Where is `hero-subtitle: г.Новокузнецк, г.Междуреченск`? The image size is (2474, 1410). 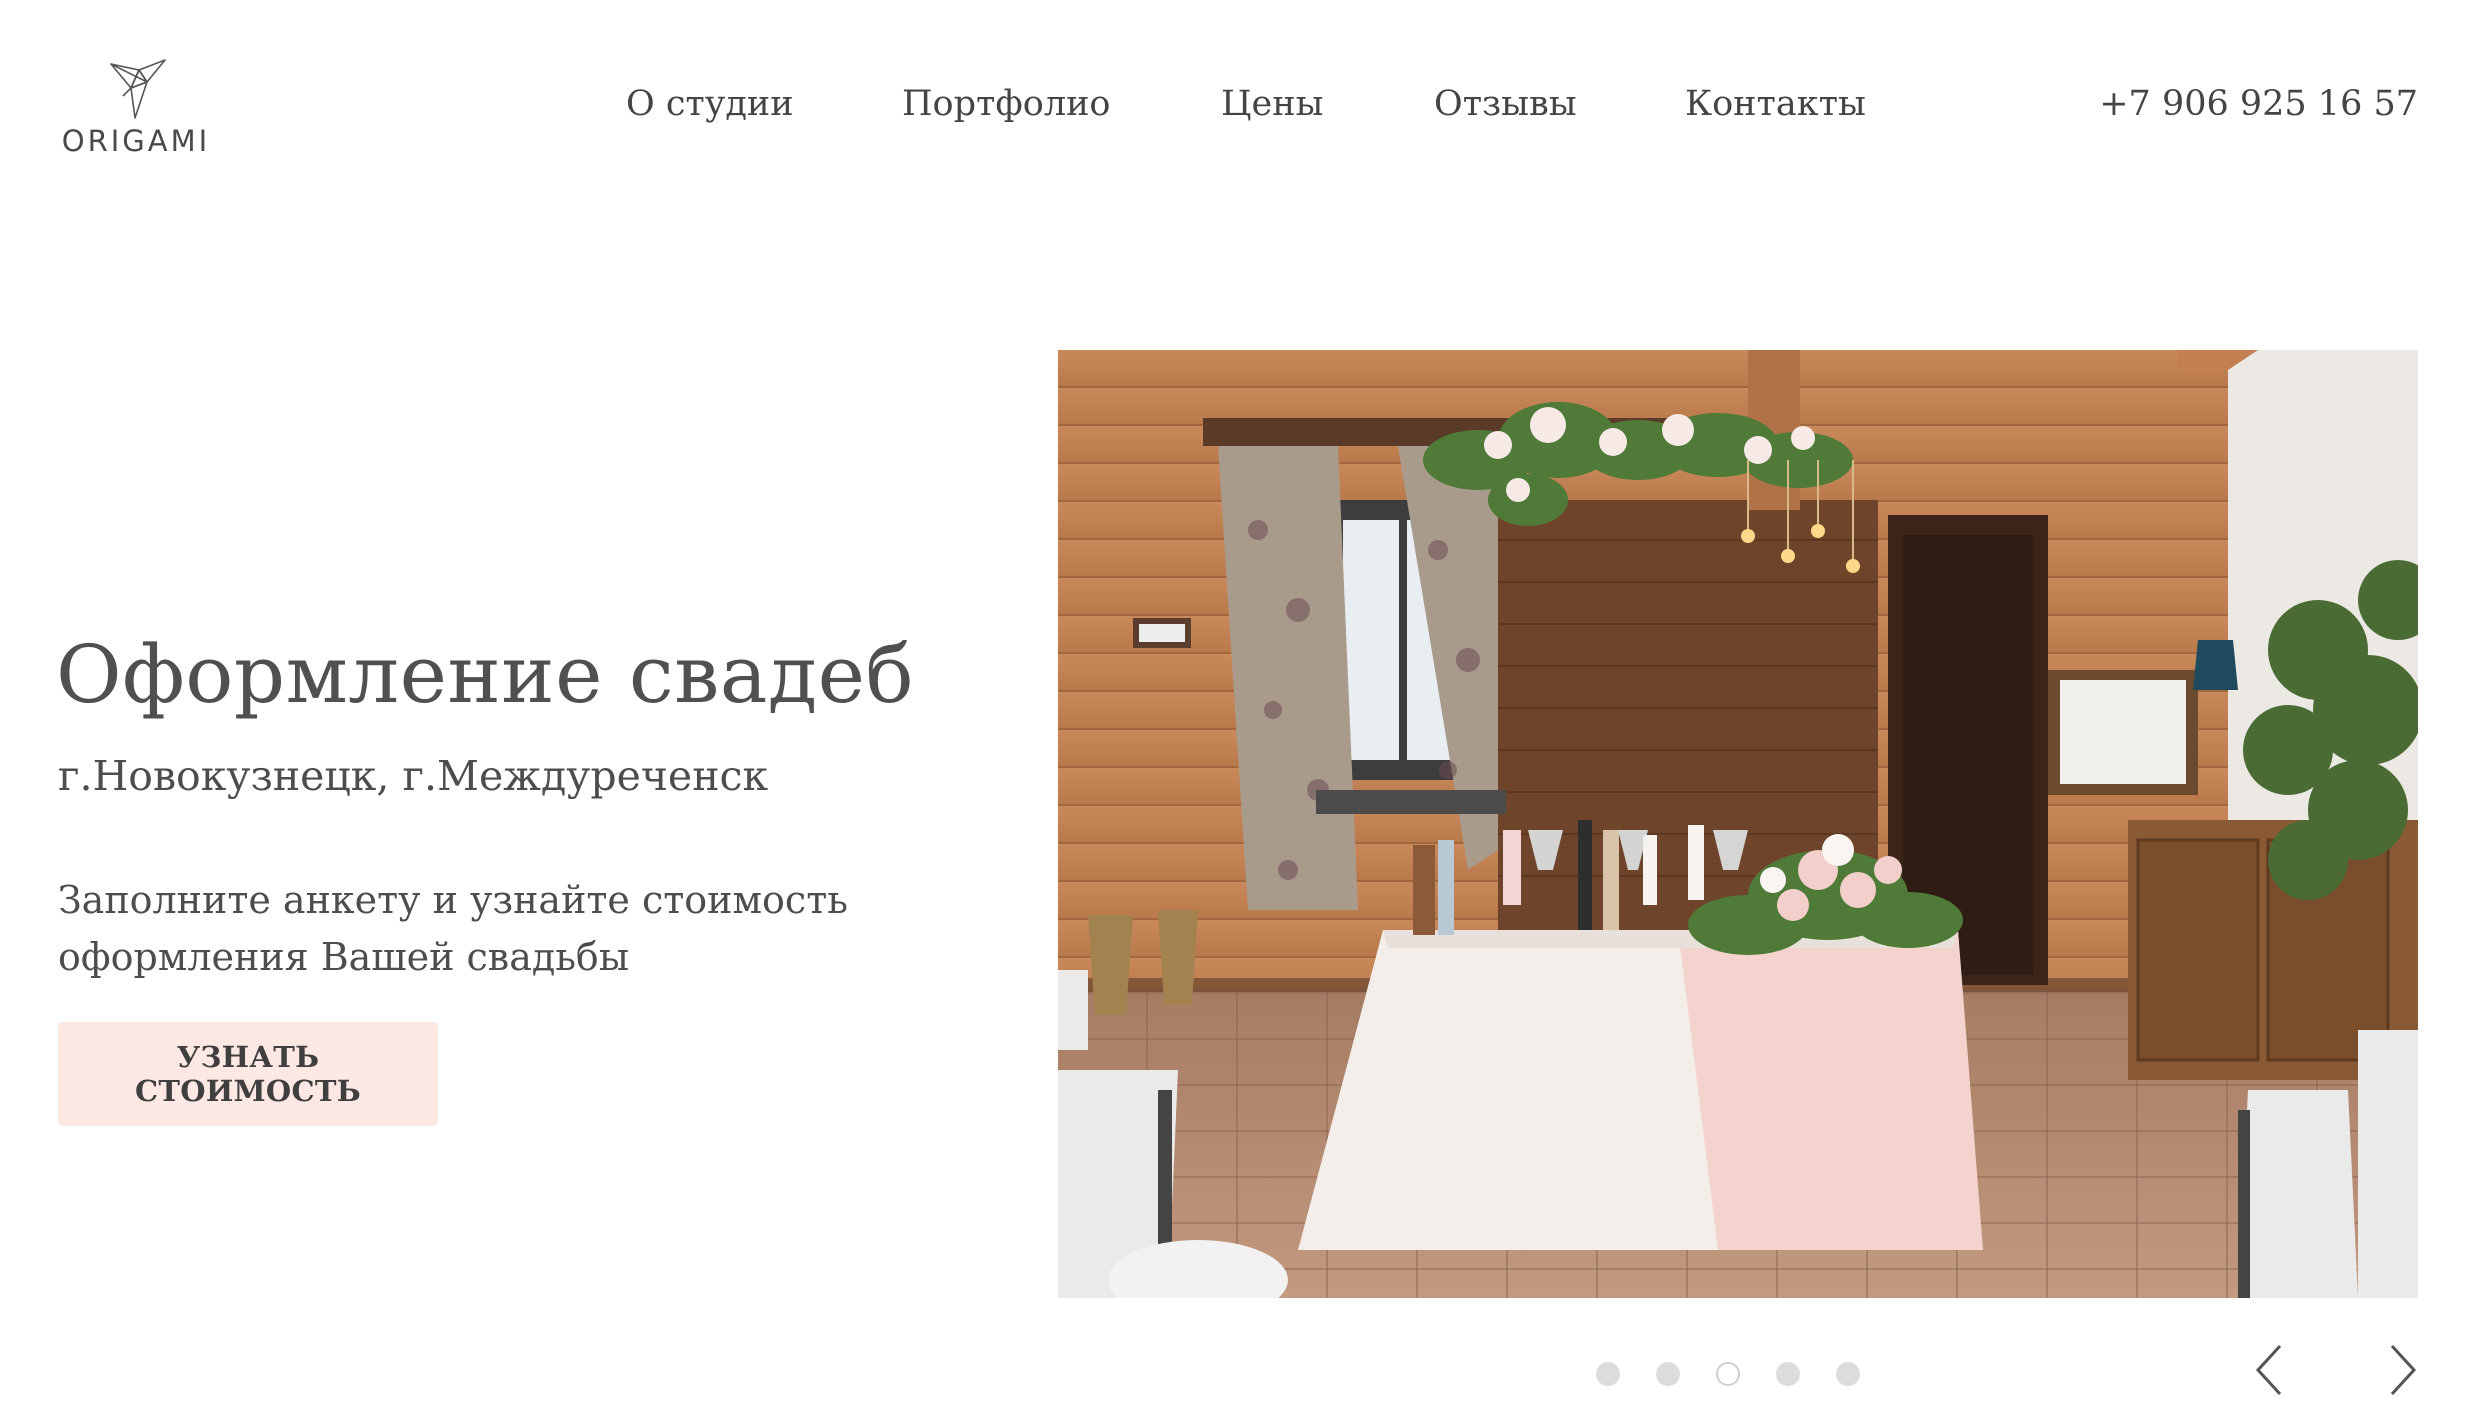 hero-subtitle: г.Новокузнецк, г.Междуреченск is located at coordinates (413, 776).